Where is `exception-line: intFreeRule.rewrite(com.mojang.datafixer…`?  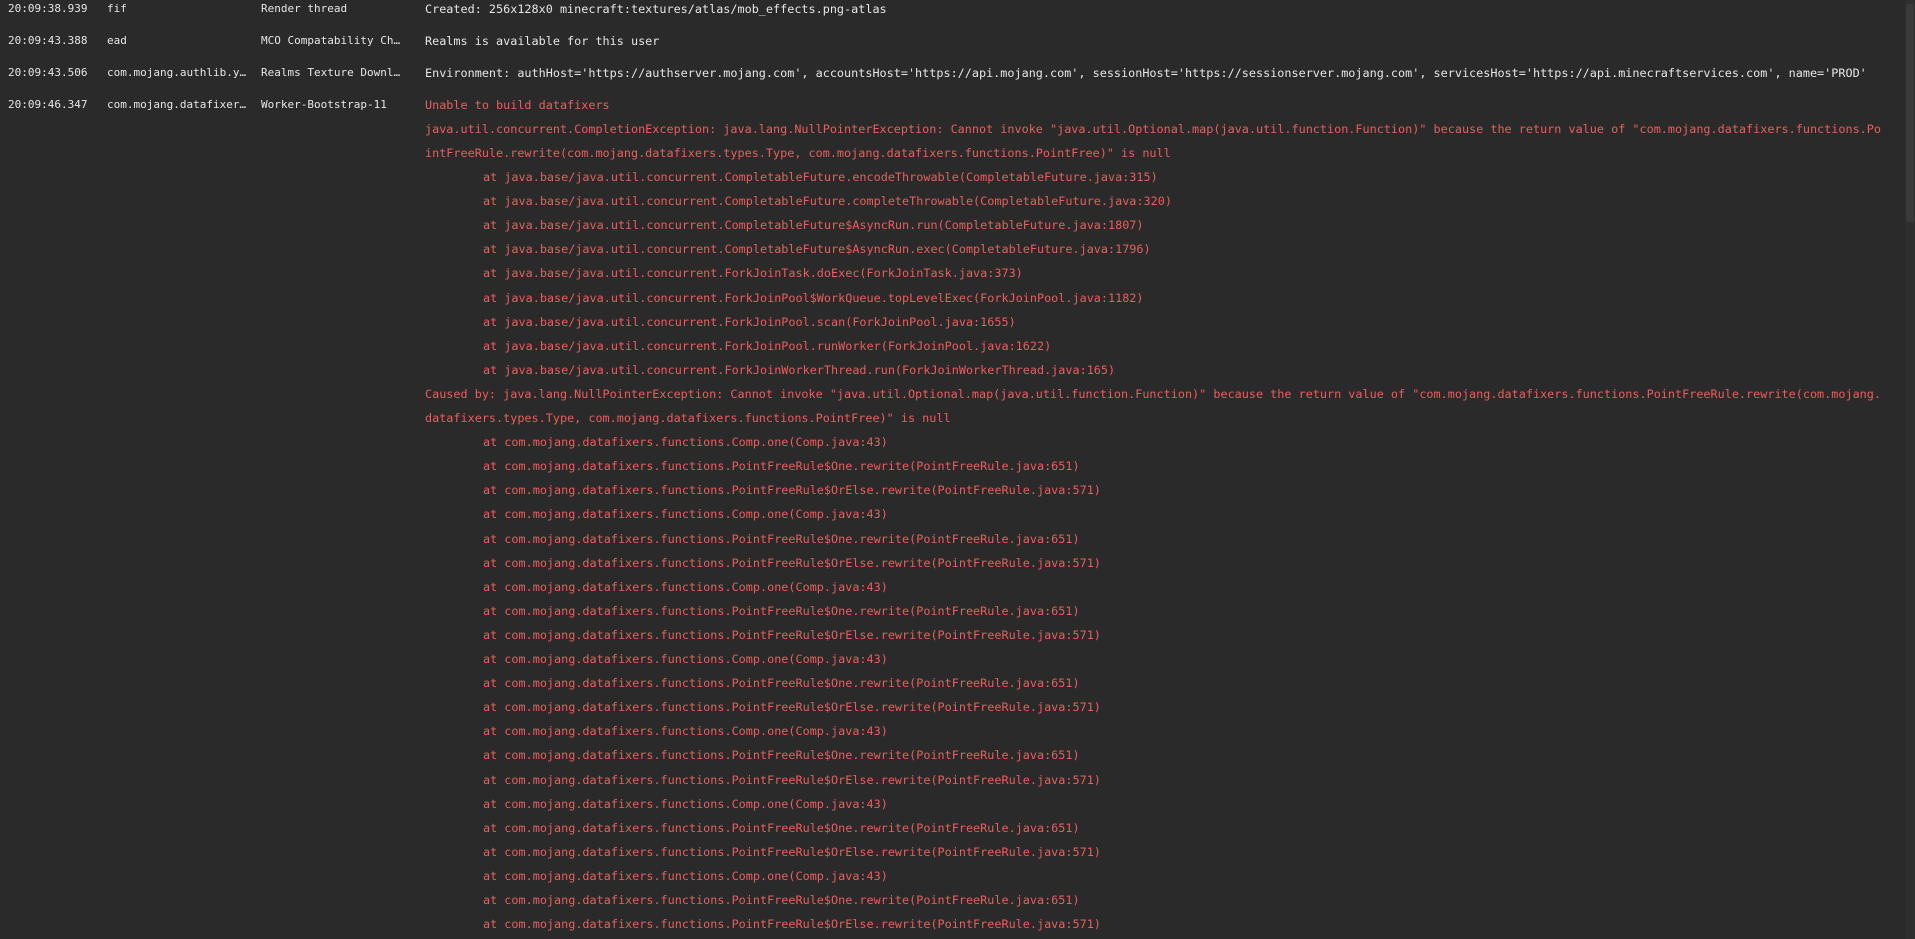 exception-line: intFreeRule.rewrite(com.mojang.datafixer… is located at coordinates (798, 153).